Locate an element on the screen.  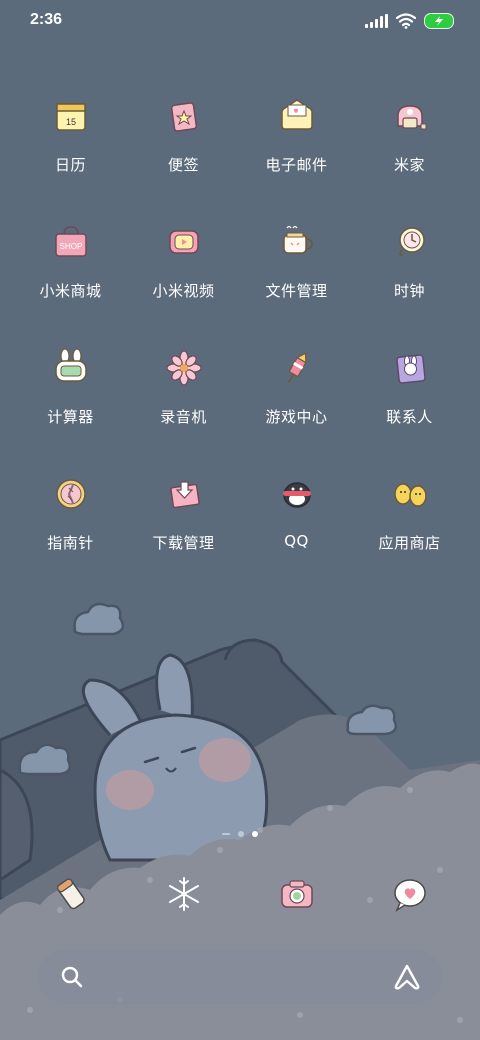
snowflake-icon is located at coordinates (183, 894).